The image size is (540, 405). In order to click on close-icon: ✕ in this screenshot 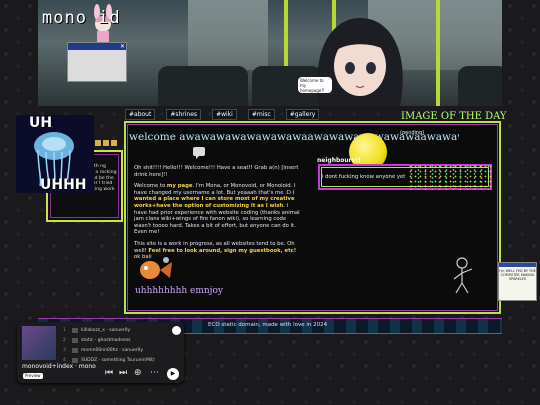, I will do `click(122, 46)`.